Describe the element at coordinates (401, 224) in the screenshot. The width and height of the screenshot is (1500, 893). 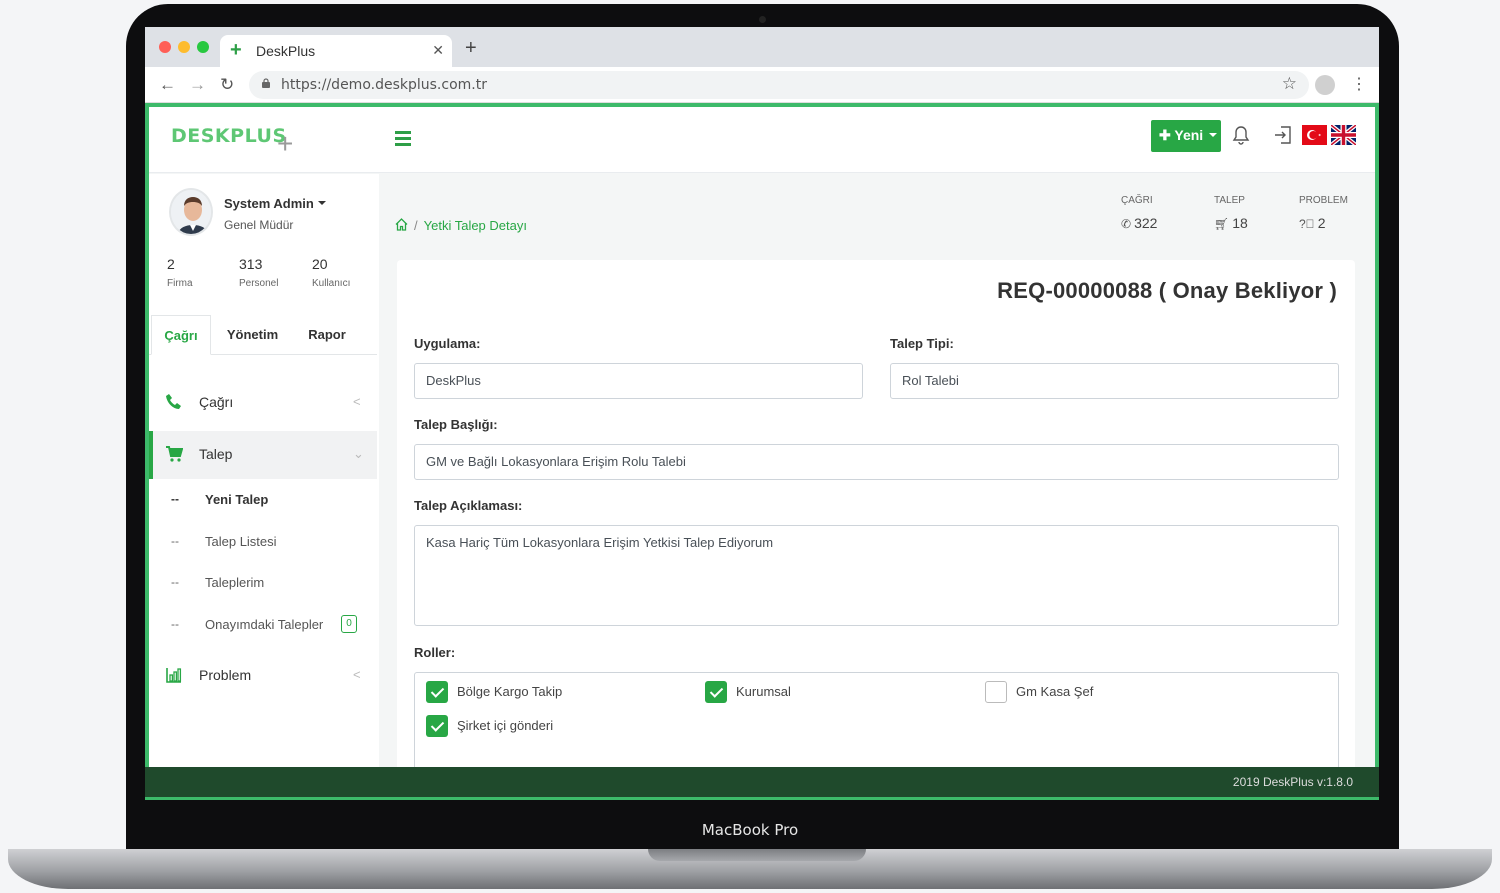
I see `home-icon` at that location.